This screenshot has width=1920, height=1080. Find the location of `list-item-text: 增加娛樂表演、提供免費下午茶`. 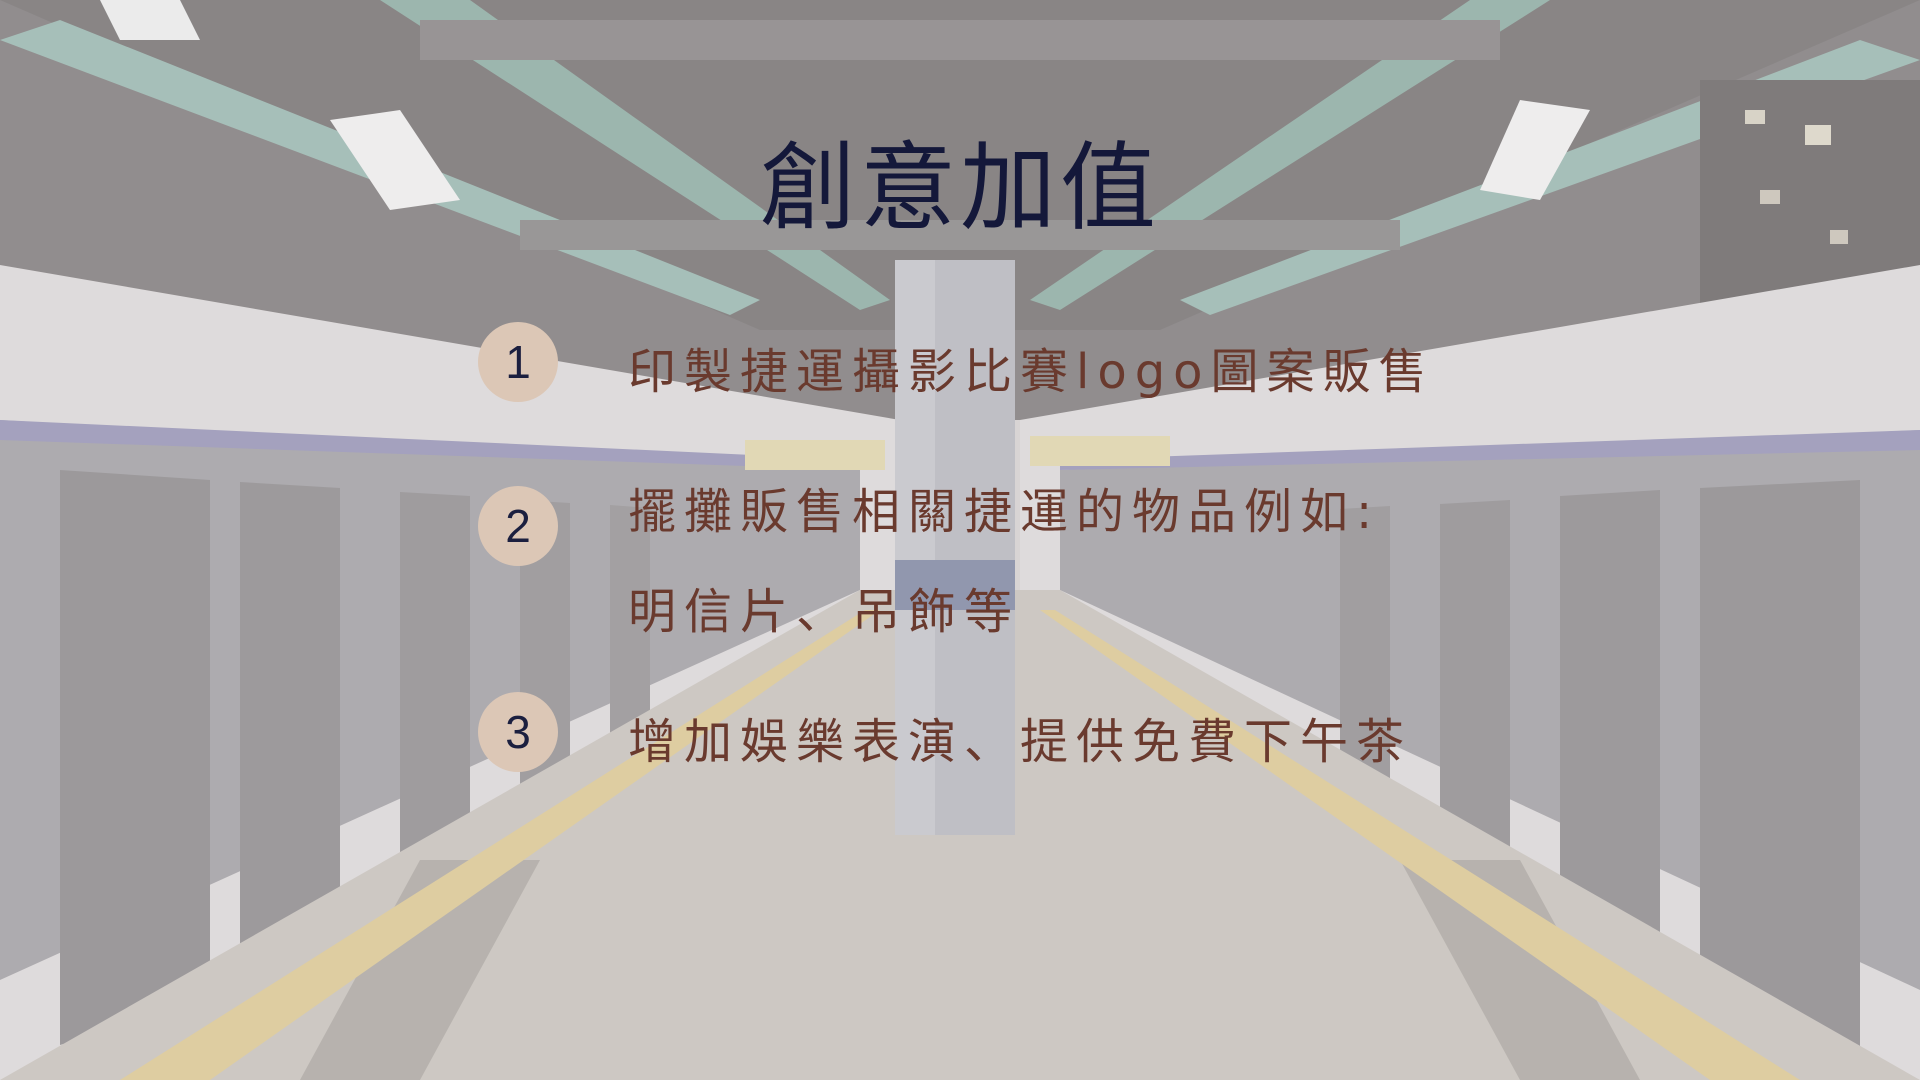

list-item-text: 增加娛樂表演、提供免費下午茶 is located at coordinates (1020, 742).